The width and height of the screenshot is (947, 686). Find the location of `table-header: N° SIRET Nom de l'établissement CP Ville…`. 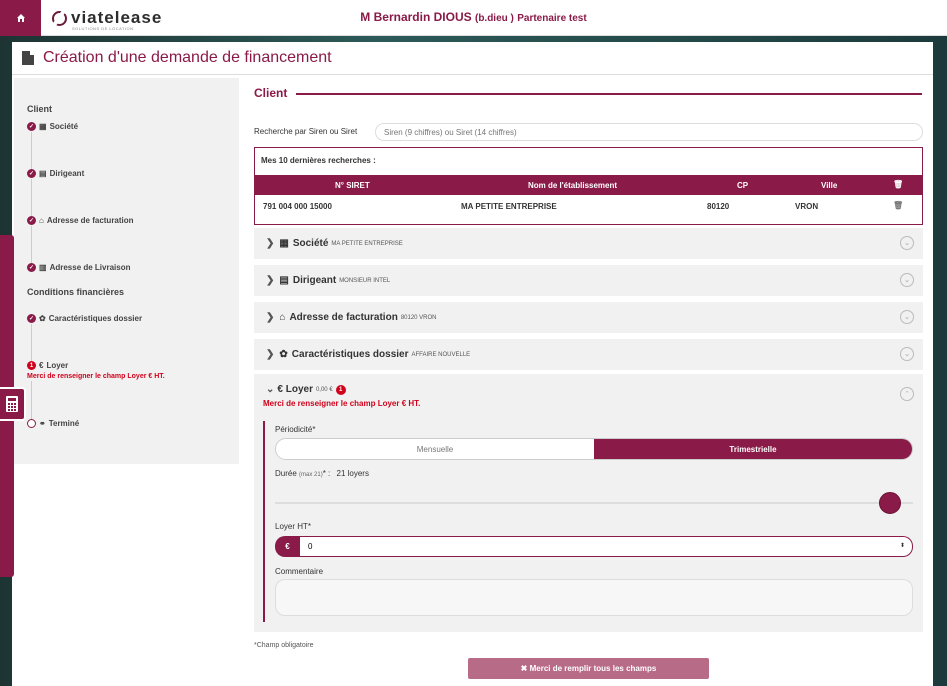

table-header: N° SIRET Nom de l'établissement CP Ville… is located at coordinates (588, 185).